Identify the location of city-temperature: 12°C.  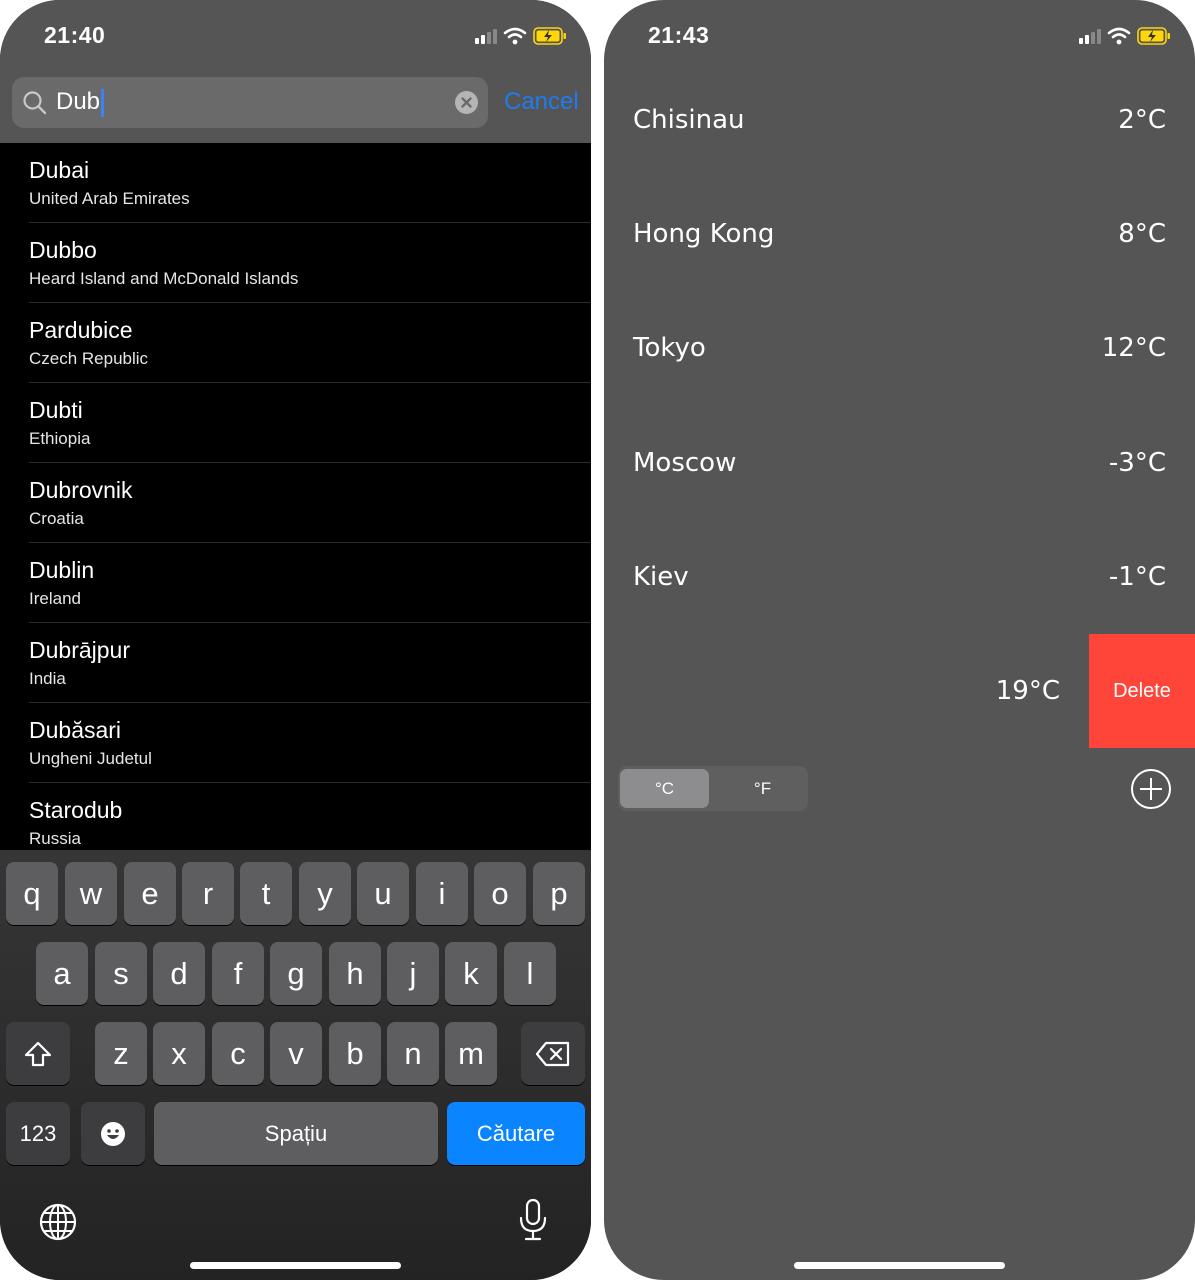
(1133, 348).